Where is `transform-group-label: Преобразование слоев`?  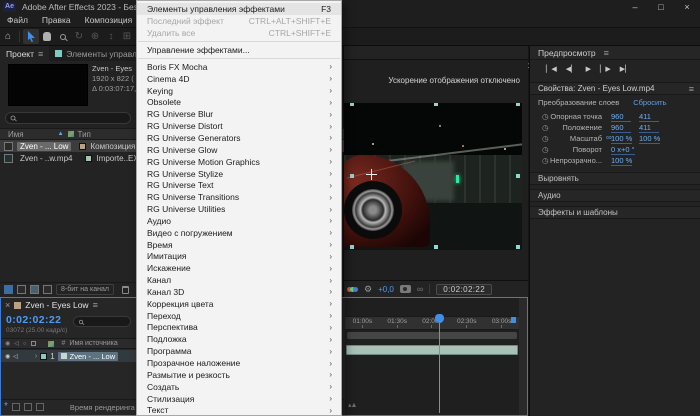
transform-group-label: Преобразование слоев is located at coordinates (578, 102).